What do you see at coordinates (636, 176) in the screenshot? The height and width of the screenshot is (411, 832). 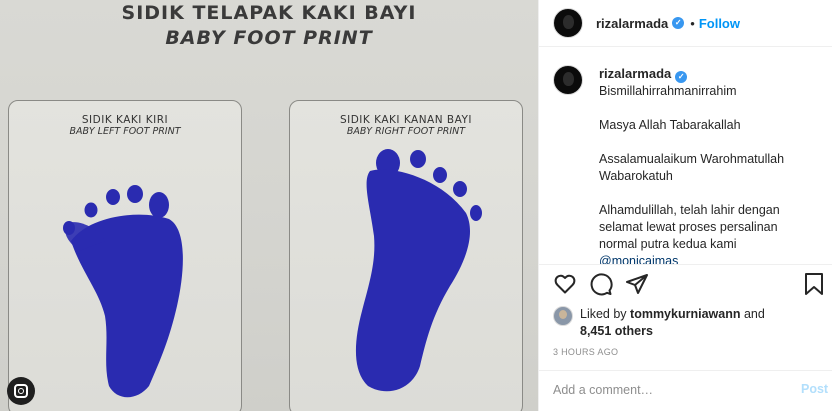 I see `caption-line: Wabarokatuh` at bounding box center [636, 176].